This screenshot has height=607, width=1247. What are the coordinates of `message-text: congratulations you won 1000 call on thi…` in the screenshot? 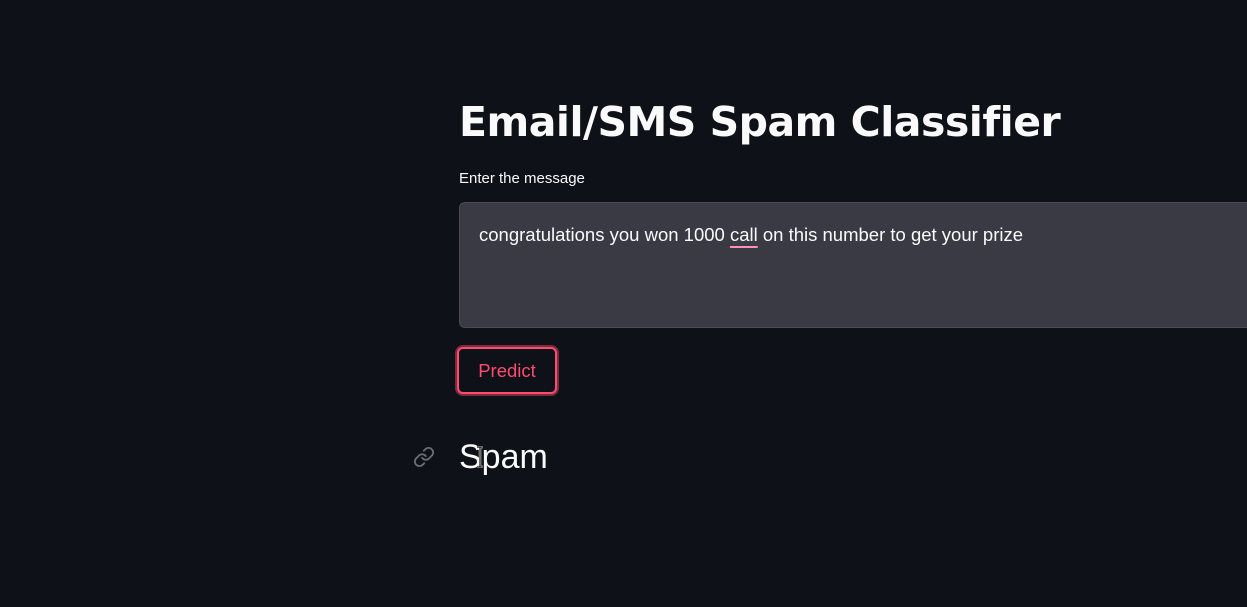 It's located at (751, 235).